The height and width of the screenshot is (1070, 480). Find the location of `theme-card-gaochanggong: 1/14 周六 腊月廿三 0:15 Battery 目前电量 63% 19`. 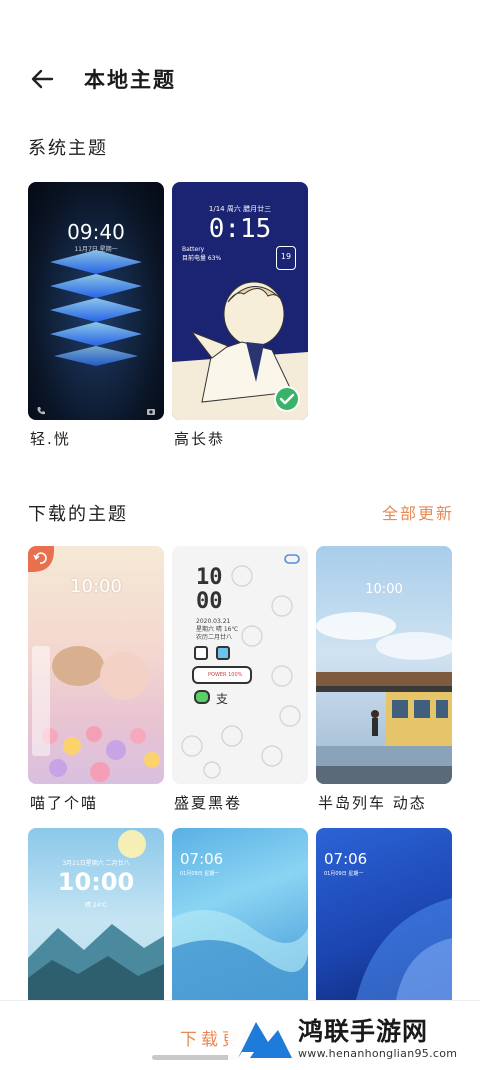

theme-card-gaochanggong: 1/14 周六 腊月廿三 0:15 Battery 目前电量 63% 19 is located at coordinates (240, 301).